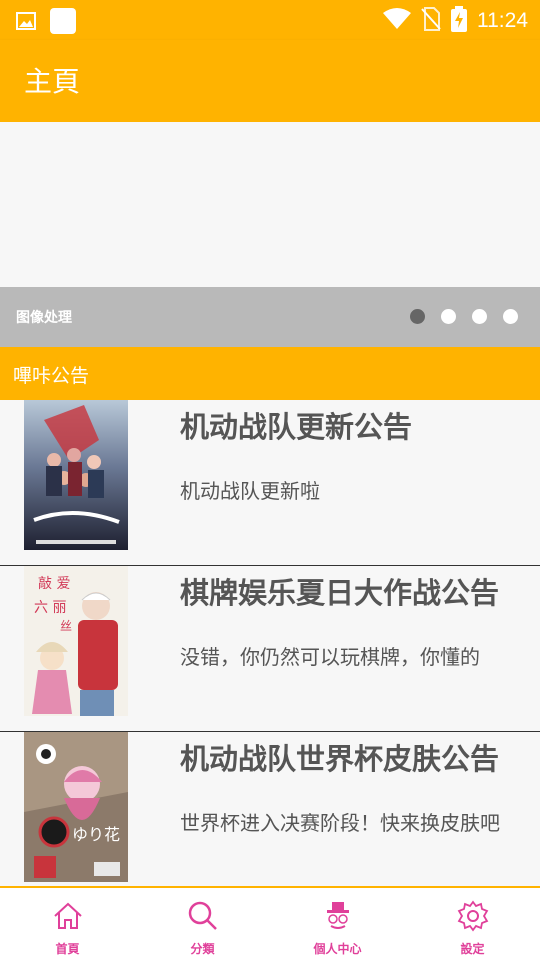 This screenshot has height=960, width=540. I want to click on announcement-description: 没错，你仍然可以玩棋牌，你懂的, so click(330, 657).